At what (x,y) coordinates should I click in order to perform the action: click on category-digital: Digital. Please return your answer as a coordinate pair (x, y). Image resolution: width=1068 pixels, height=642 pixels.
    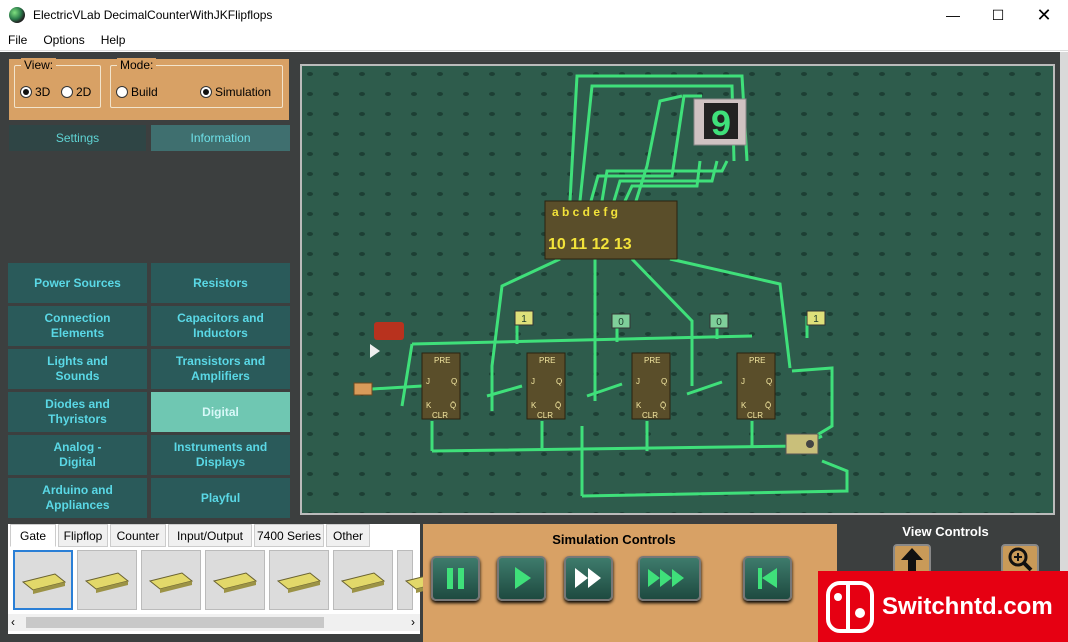
    Looking at the image, I should click on (220, 412).